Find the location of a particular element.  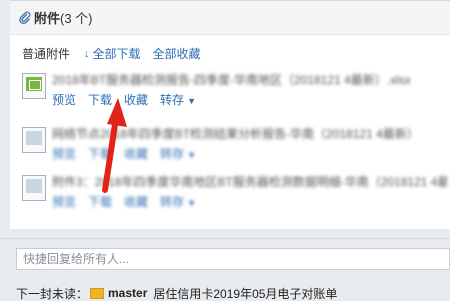

tab-normal-attachments: 普通附件 is located at coordinates (46, 53).